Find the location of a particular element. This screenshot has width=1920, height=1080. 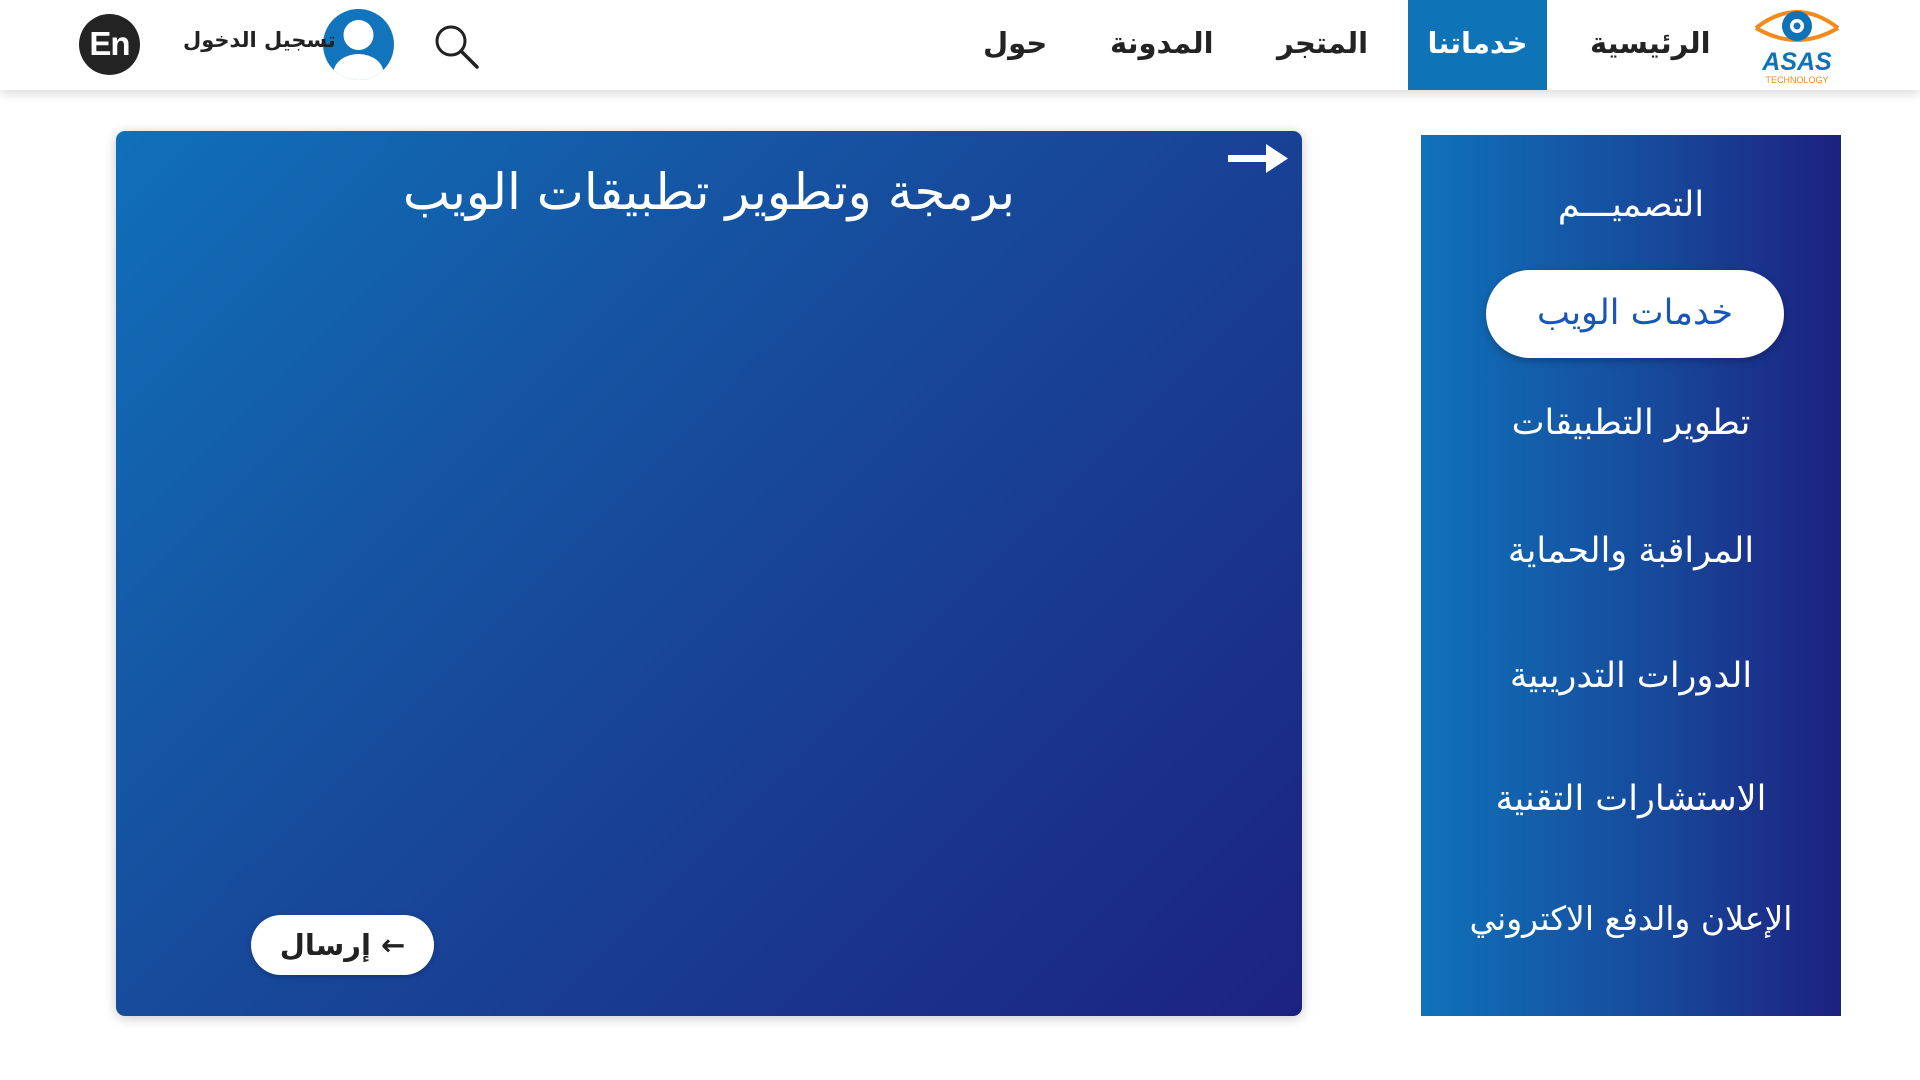

search-icon is located at coordinates (456, 46).